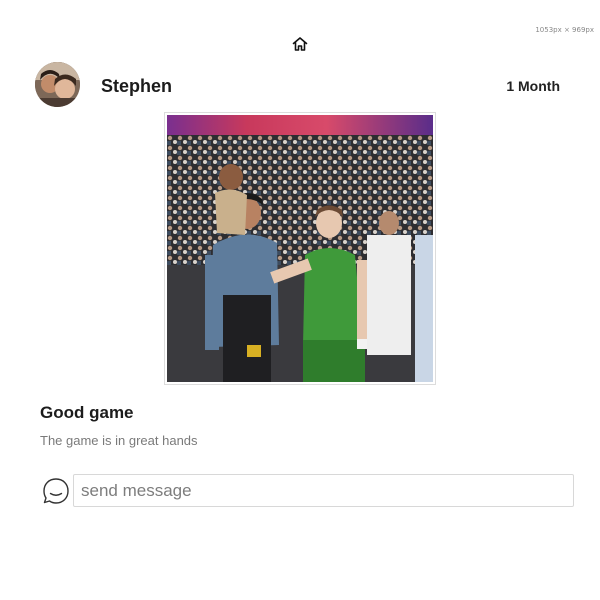 This screenshot has width=600, height=600. I want to click on avatar, so click(57, 84).